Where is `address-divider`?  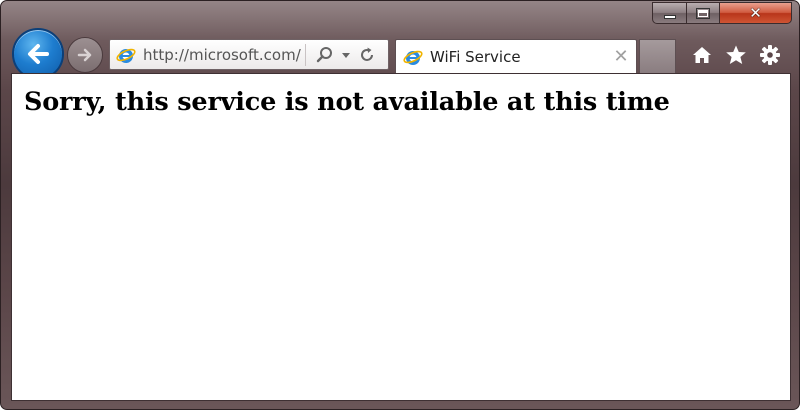
address-divider is located at coordinates (305, 54).